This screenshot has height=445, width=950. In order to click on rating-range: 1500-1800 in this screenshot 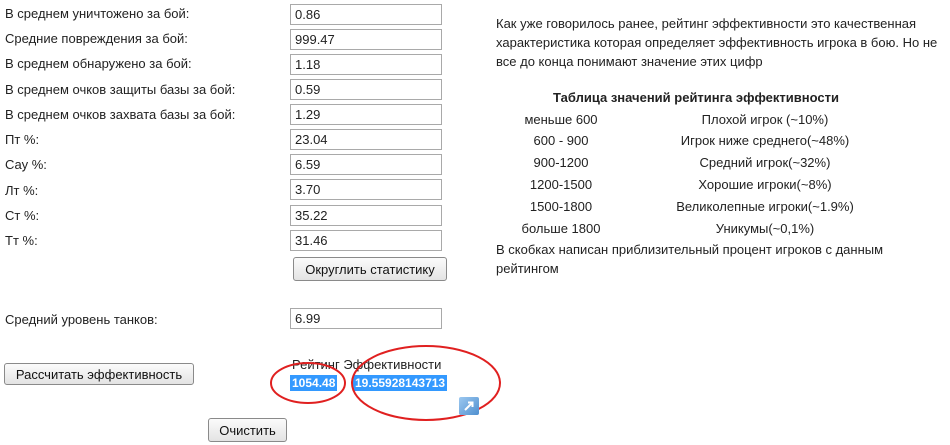, I will do `click(561, 206)`.